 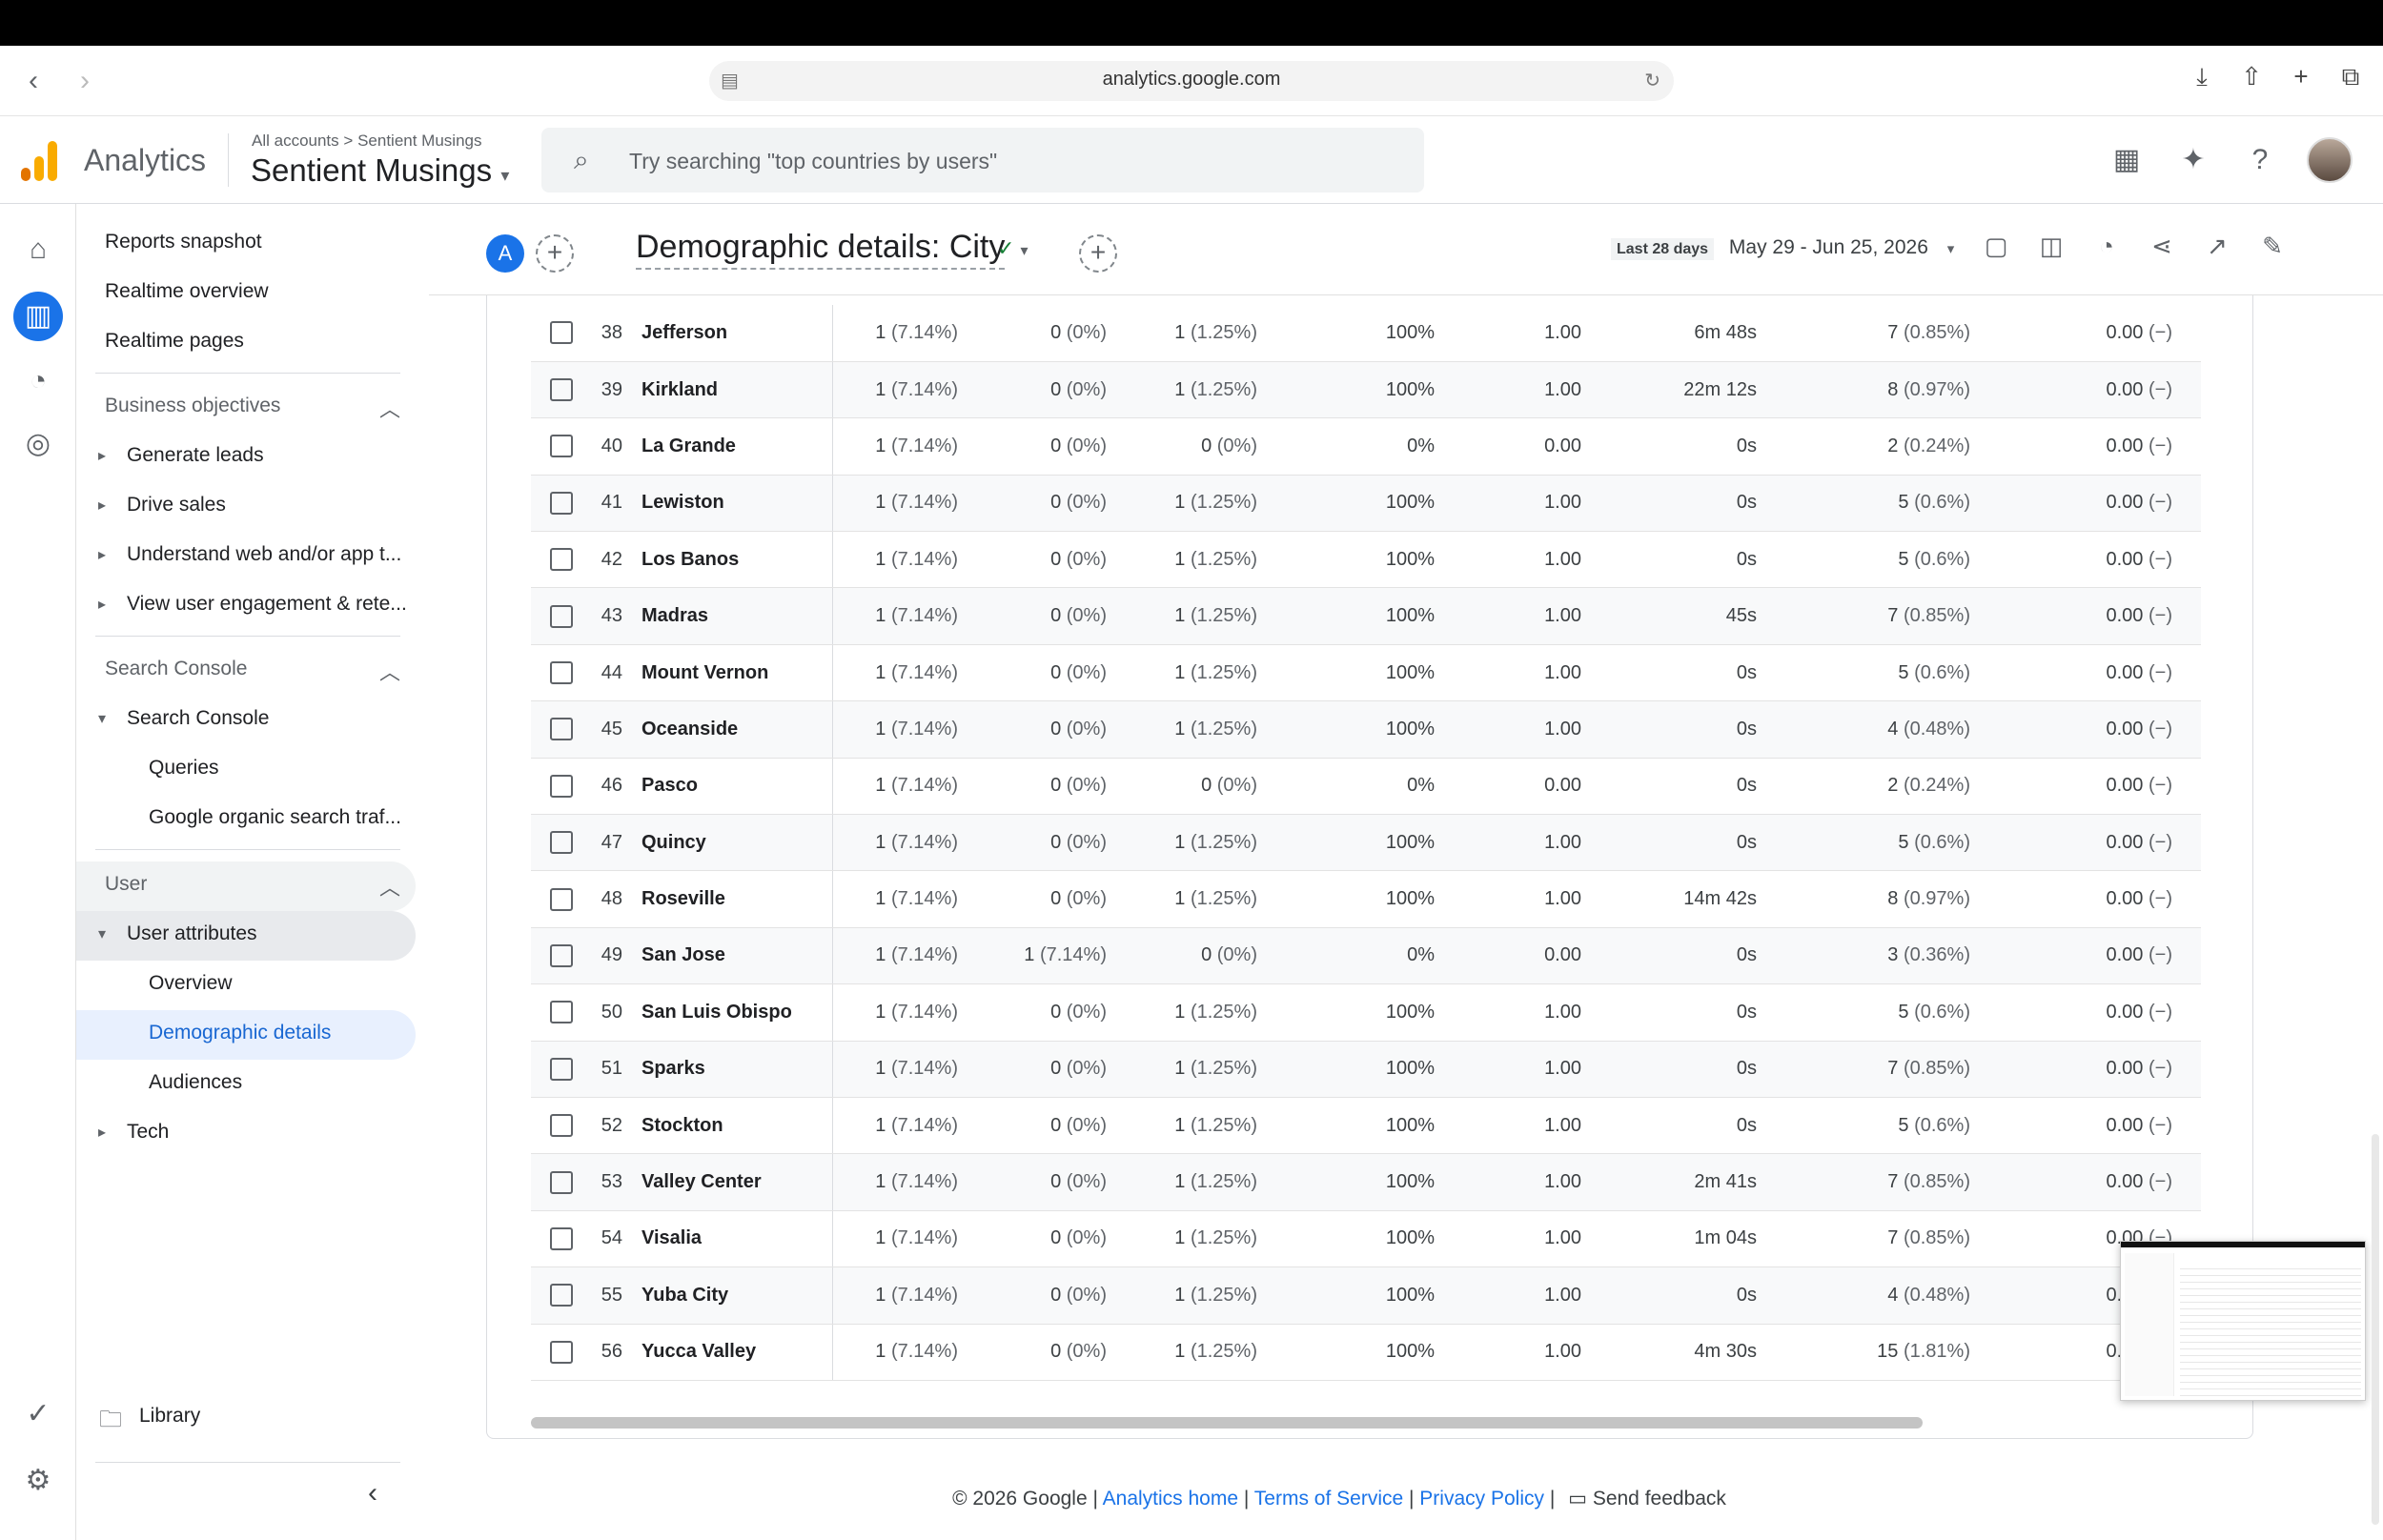 What do you see at coordinates (1481, 1499) in the screenshot?
I see `footer-privacy-link: Privacy Policy` at bounding box center [1481, 1499].